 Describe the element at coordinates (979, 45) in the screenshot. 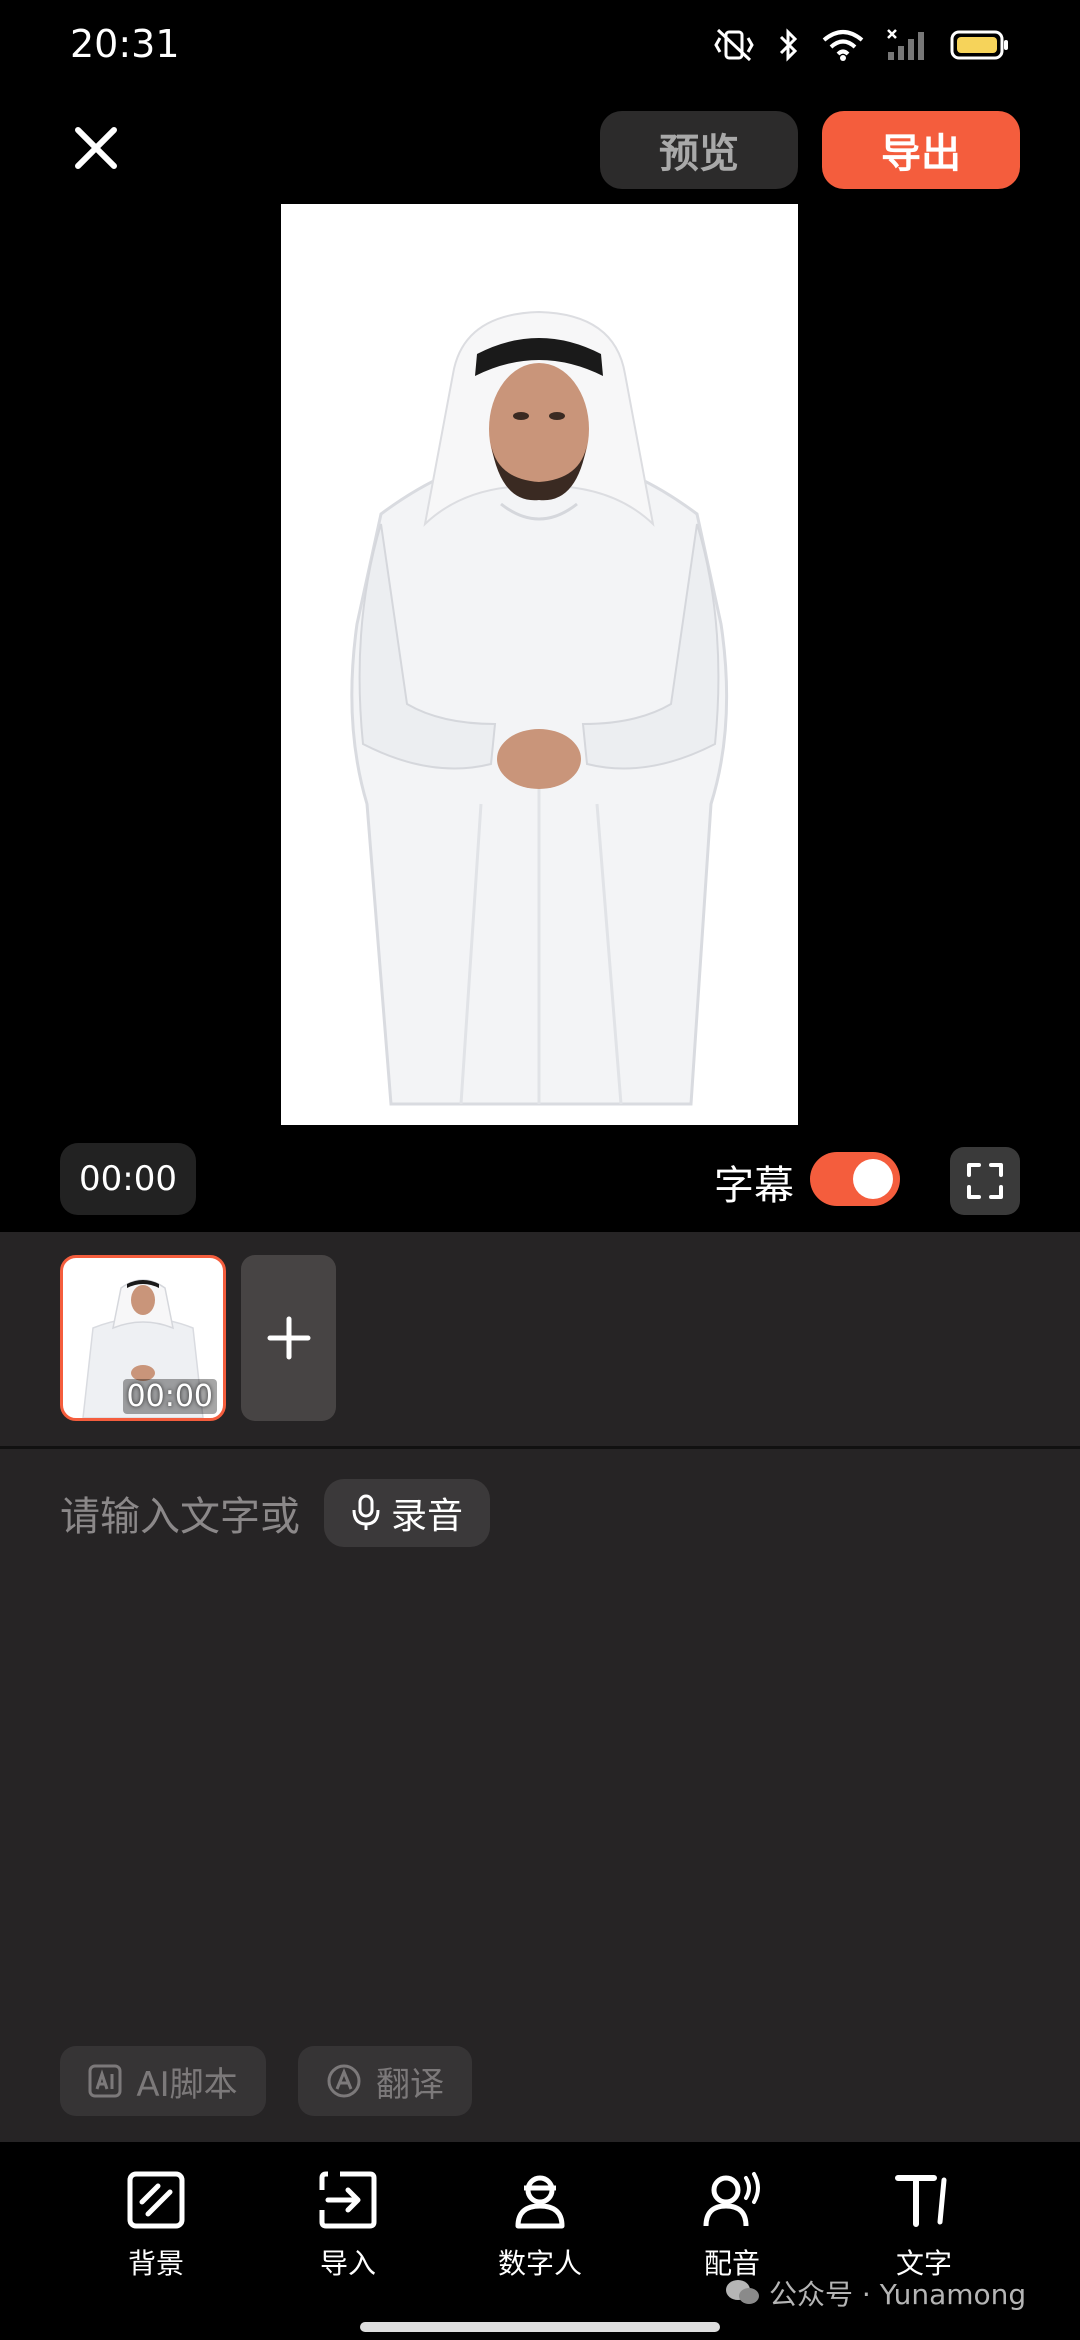

I see `battery-icon` at that location.